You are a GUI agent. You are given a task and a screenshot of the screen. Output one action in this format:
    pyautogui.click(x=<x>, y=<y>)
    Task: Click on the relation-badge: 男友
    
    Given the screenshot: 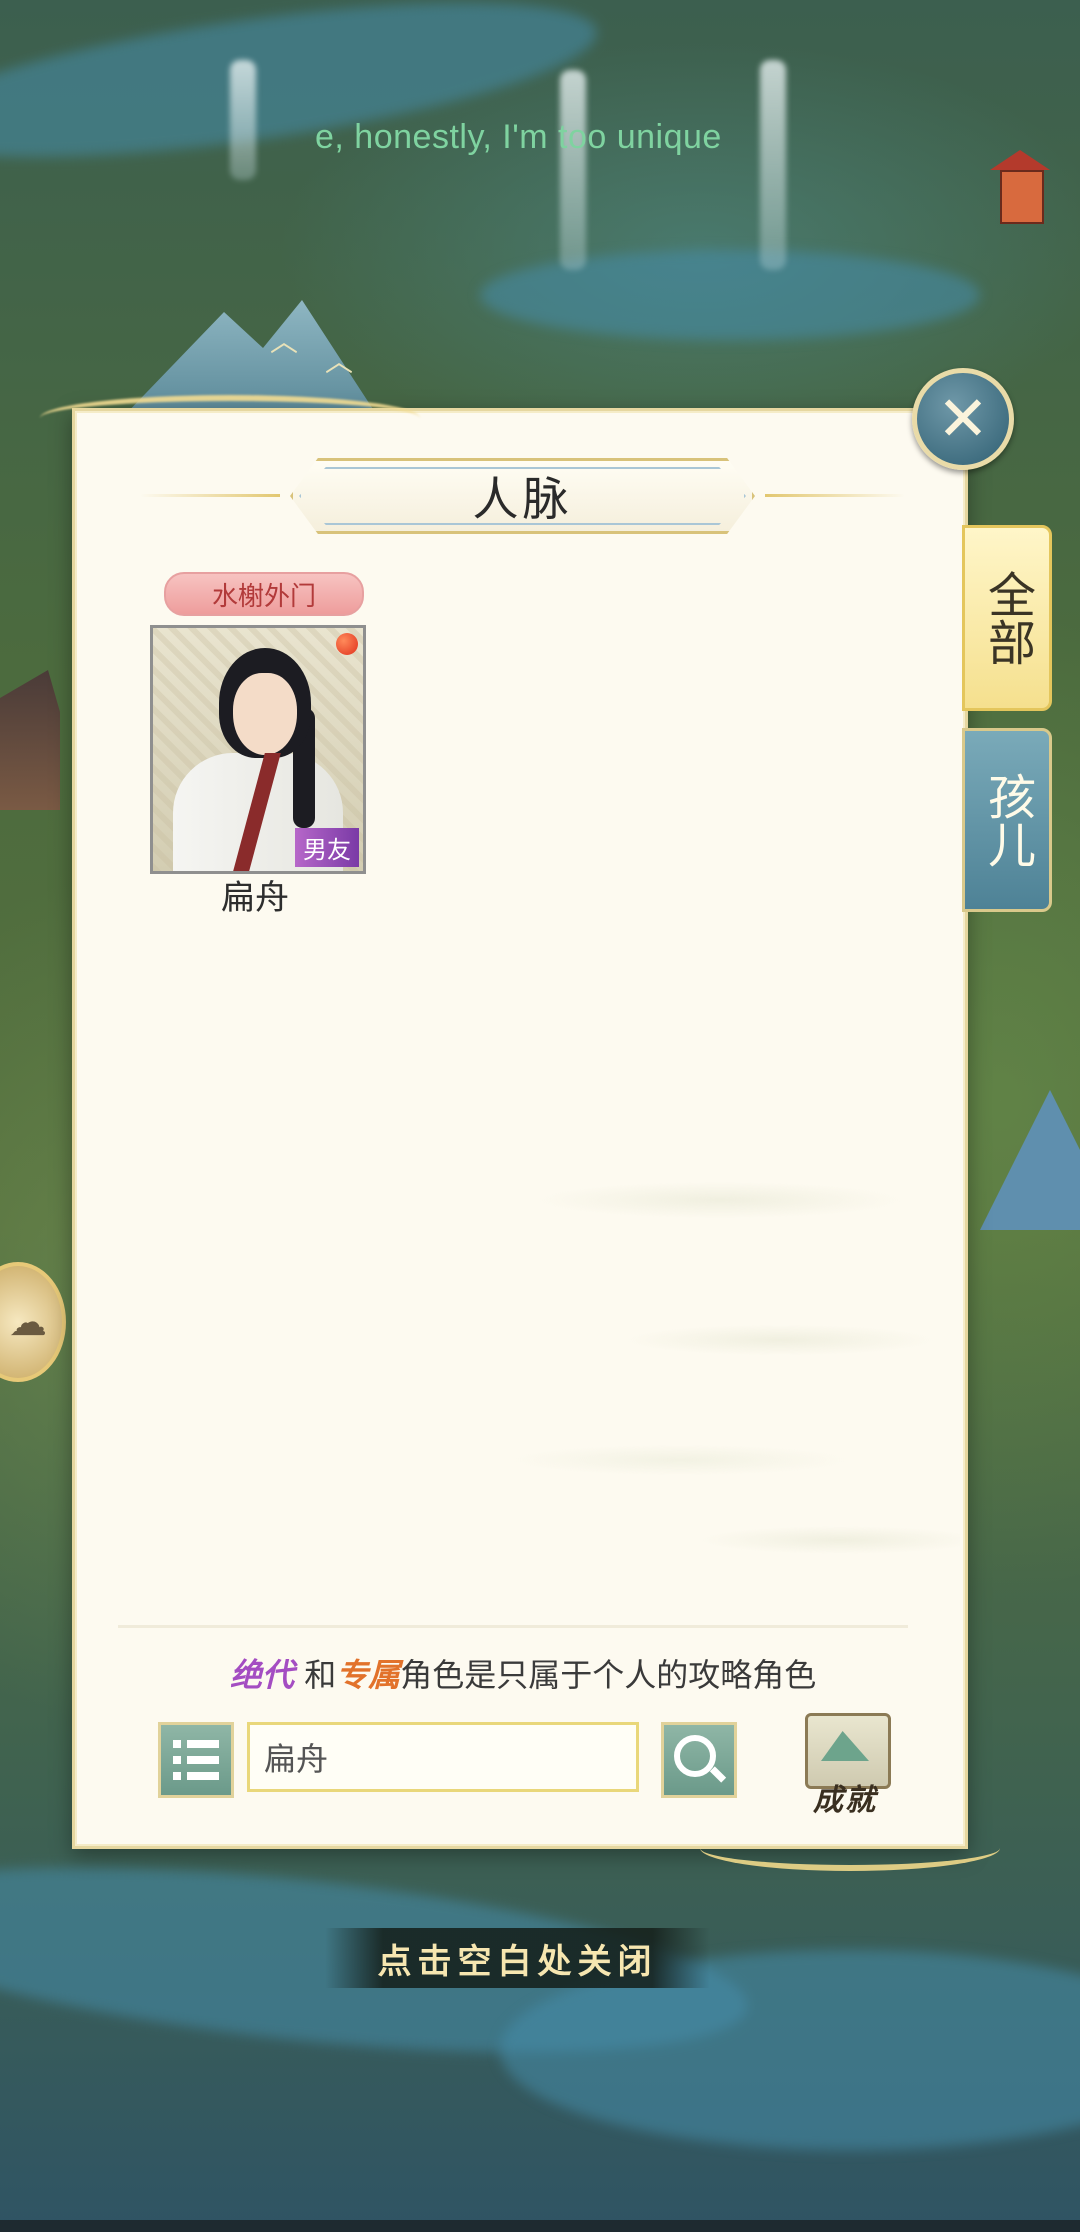 What is the action you would take?
    pyautogui.click(x=327, y=847)
    